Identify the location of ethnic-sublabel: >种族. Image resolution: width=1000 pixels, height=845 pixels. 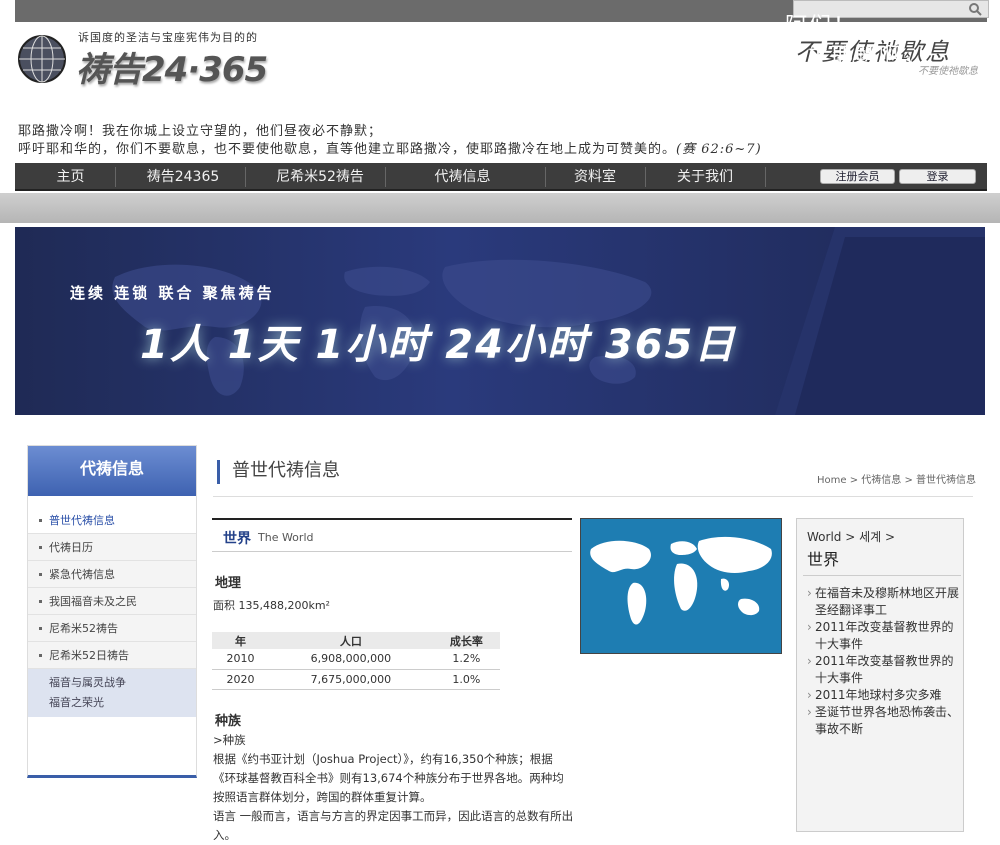
(229, 740).